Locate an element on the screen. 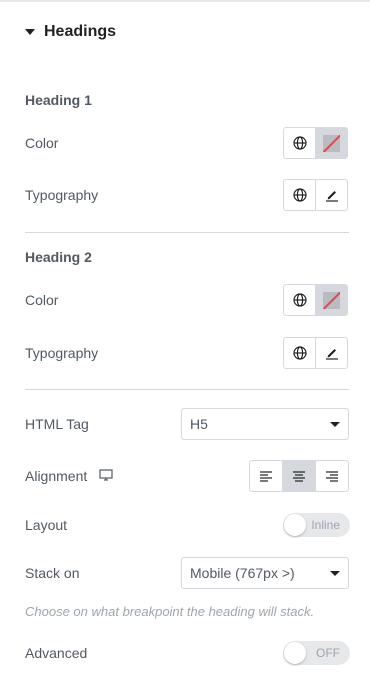 The height and width of the screenshot is (700, 370). alignment-label-row: Alignment is located at coordinates (69, 476).